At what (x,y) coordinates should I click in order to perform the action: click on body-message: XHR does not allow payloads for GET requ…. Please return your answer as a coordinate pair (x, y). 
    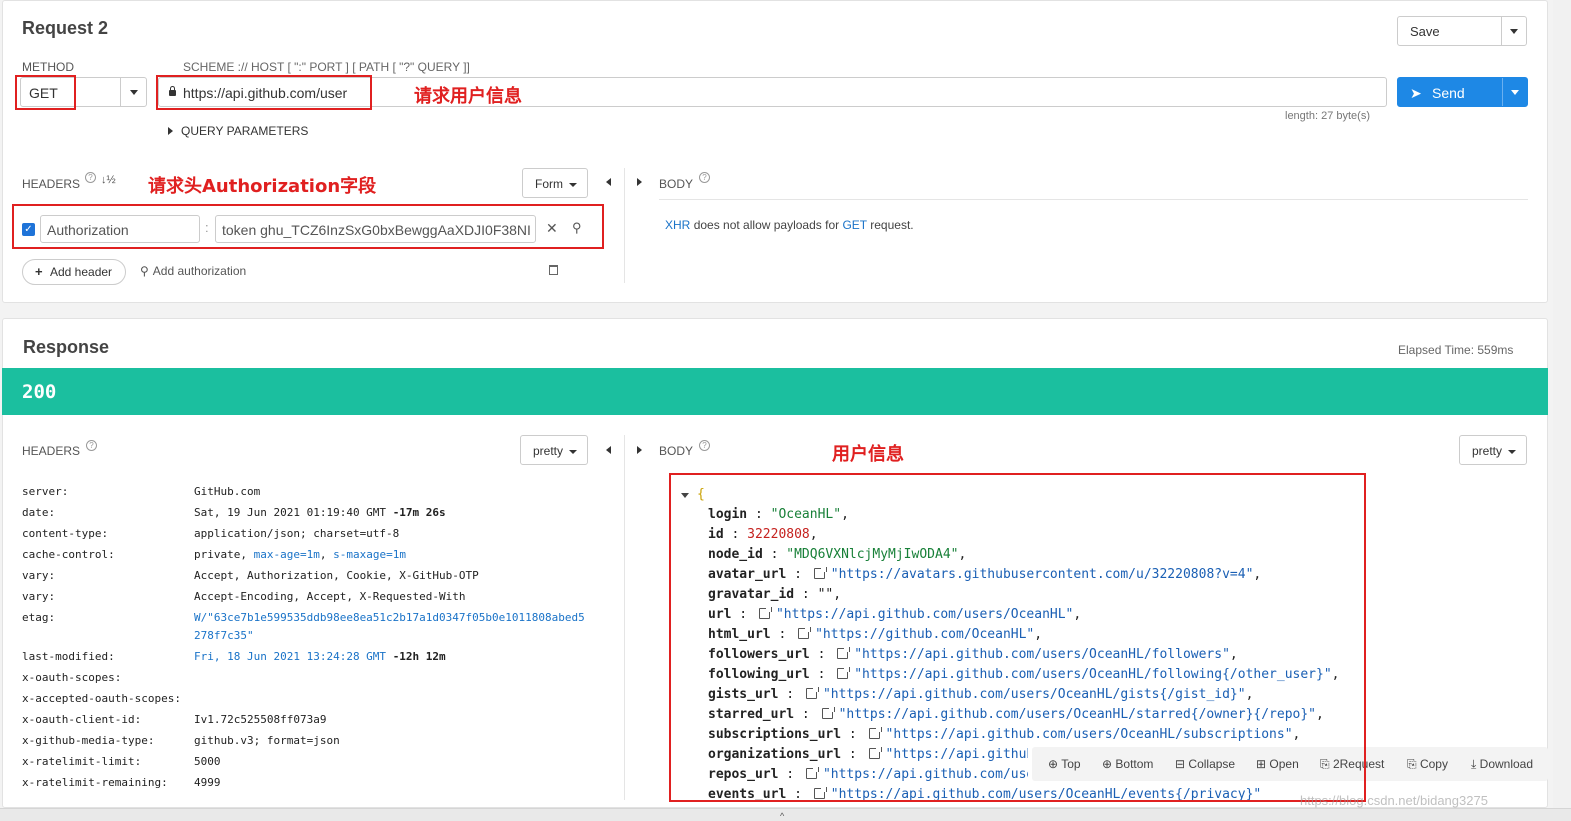
    Looking at the image, I should click on (789, 225).